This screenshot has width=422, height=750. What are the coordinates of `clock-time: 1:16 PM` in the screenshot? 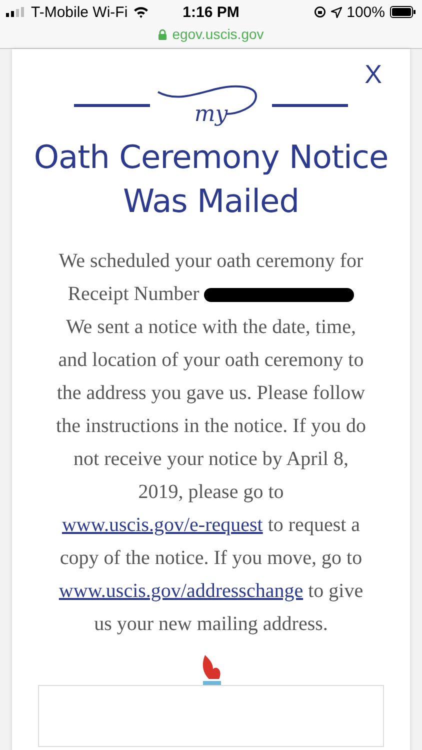 It's located at (211, 12).